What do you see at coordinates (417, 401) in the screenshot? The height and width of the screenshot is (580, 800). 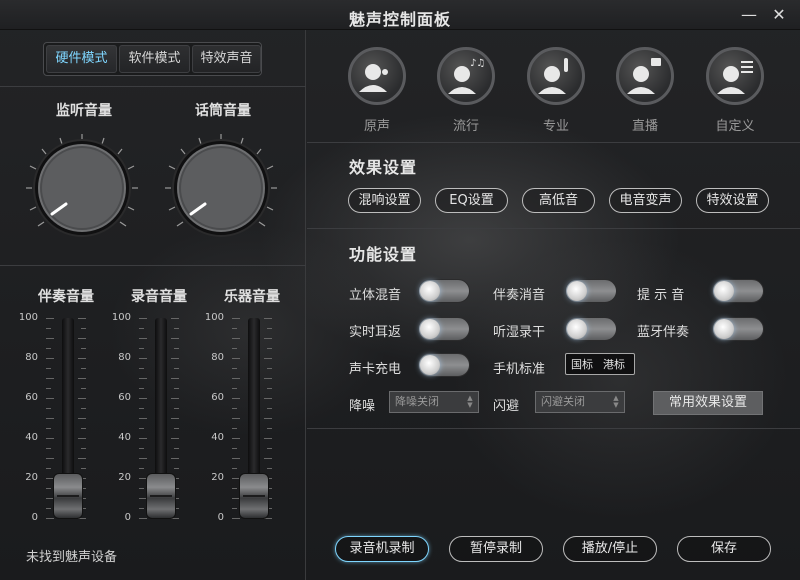 I see `noise-reduction-value: 降噪关闭` at bounding box center [417, 401].